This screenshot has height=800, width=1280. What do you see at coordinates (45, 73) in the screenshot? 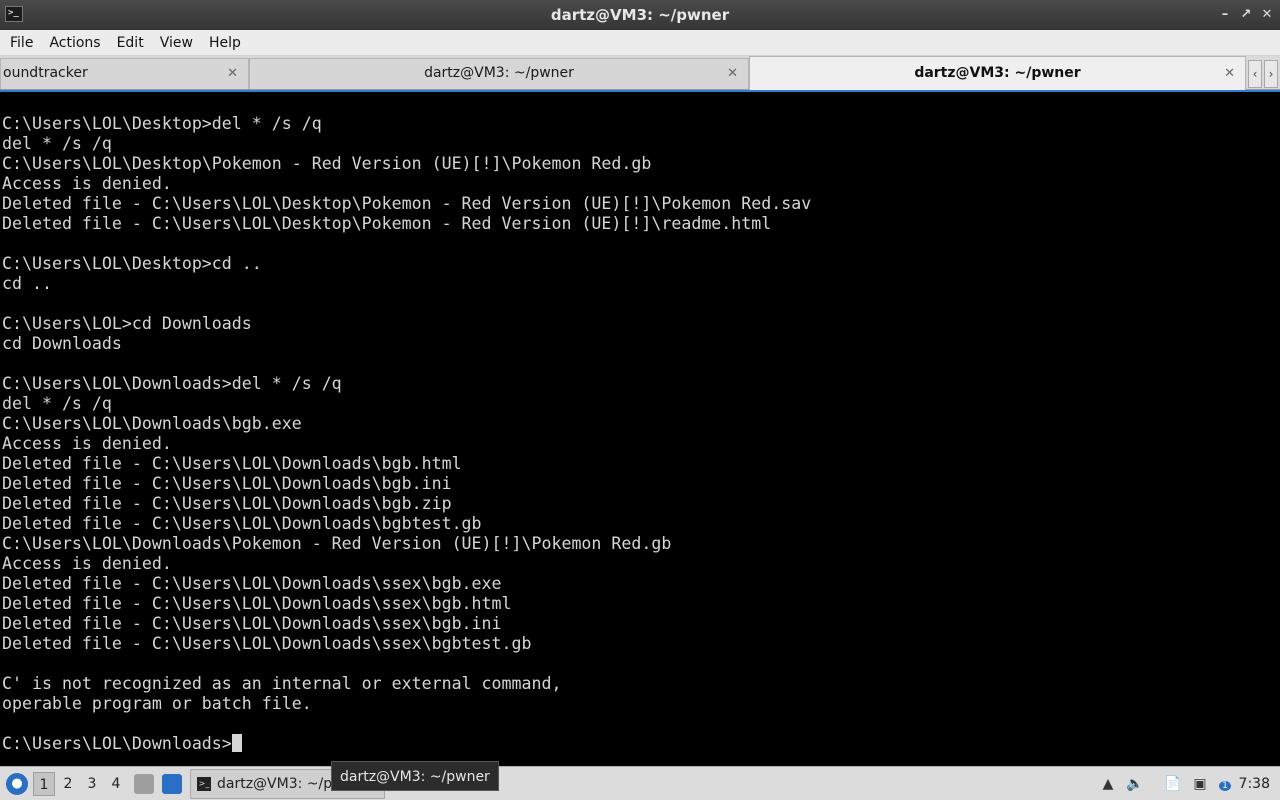
I see `tab-label: oundtracker` at bounding box center [45, 73].